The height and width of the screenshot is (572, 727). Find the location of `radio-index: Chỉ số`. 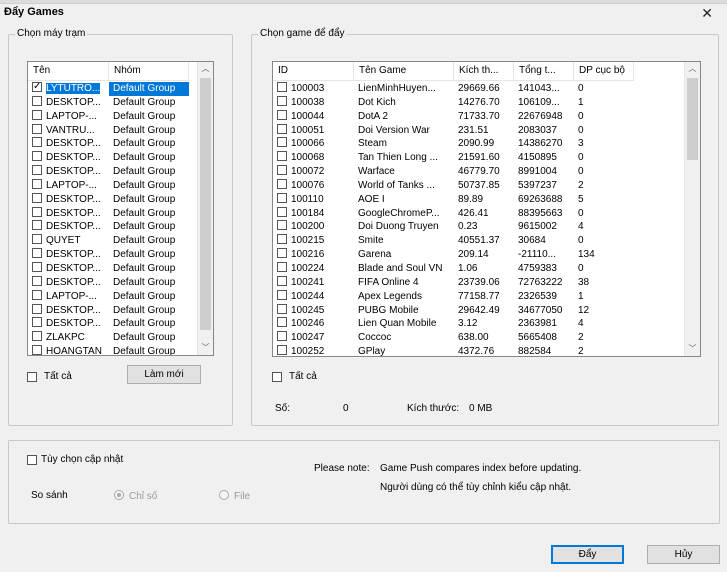

radio-index: Chỉ số is located at coordinates (135, 496).